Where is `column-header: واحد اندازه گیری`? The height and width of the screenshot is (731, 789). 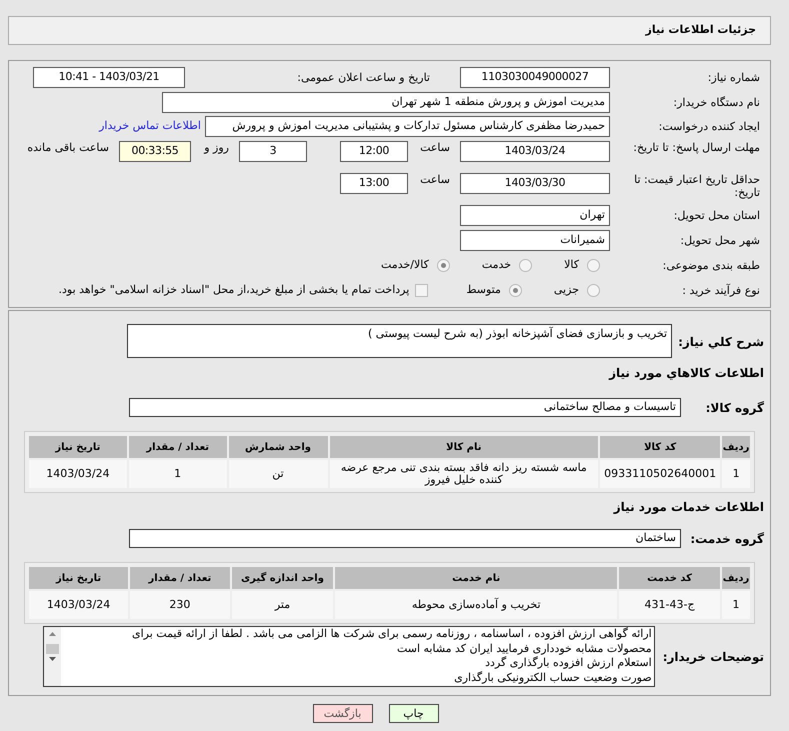 column-header: واحد اندازه گیری is located at coordinates (283, 578).